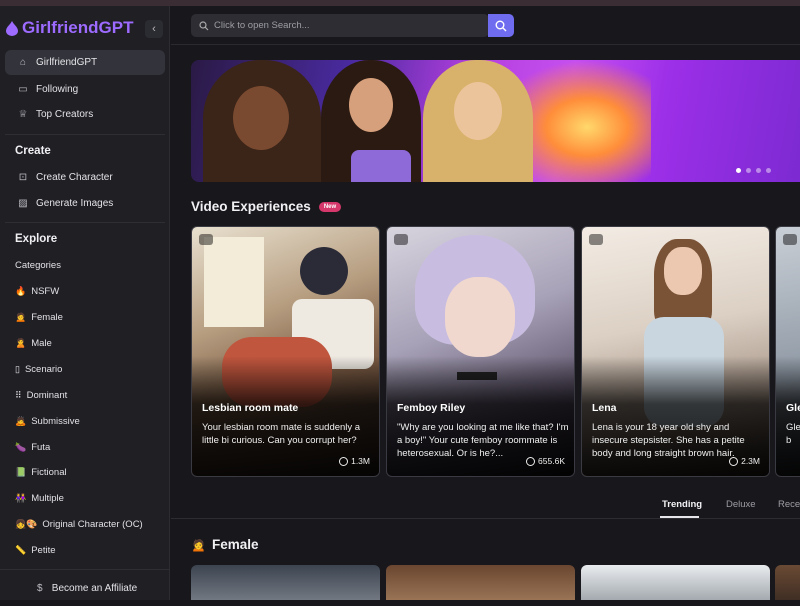 This screenshot has width=800, height=606. I want to click on tab-deluxe: Deluxe, so click(741, 504).